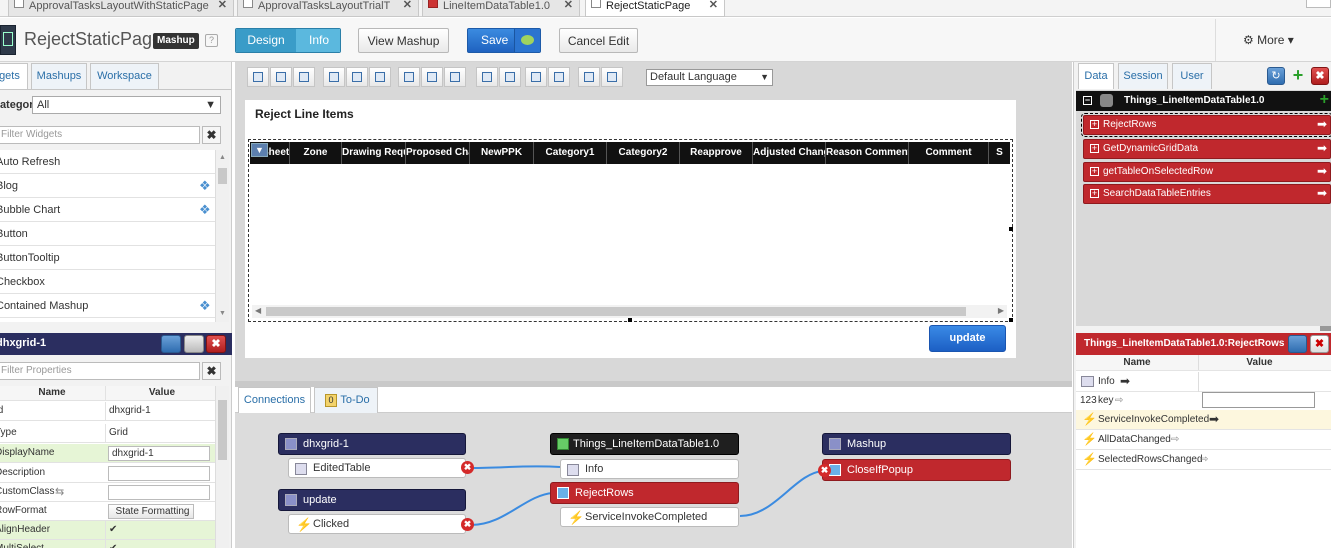 The image size is (1331, 548). Describe the element at coordinates (151, 511) in the screenshot. I see `state-formatting-button: State Formatting` at that location.